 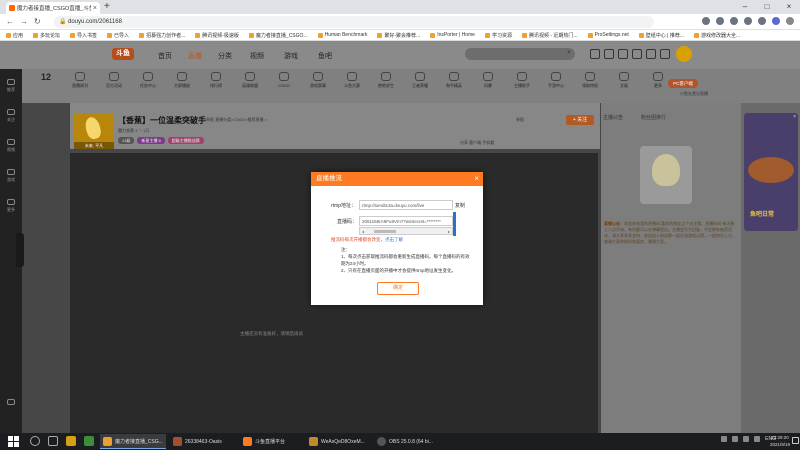 I want to click on nav-live: 直播, so click(x=195, y=56).